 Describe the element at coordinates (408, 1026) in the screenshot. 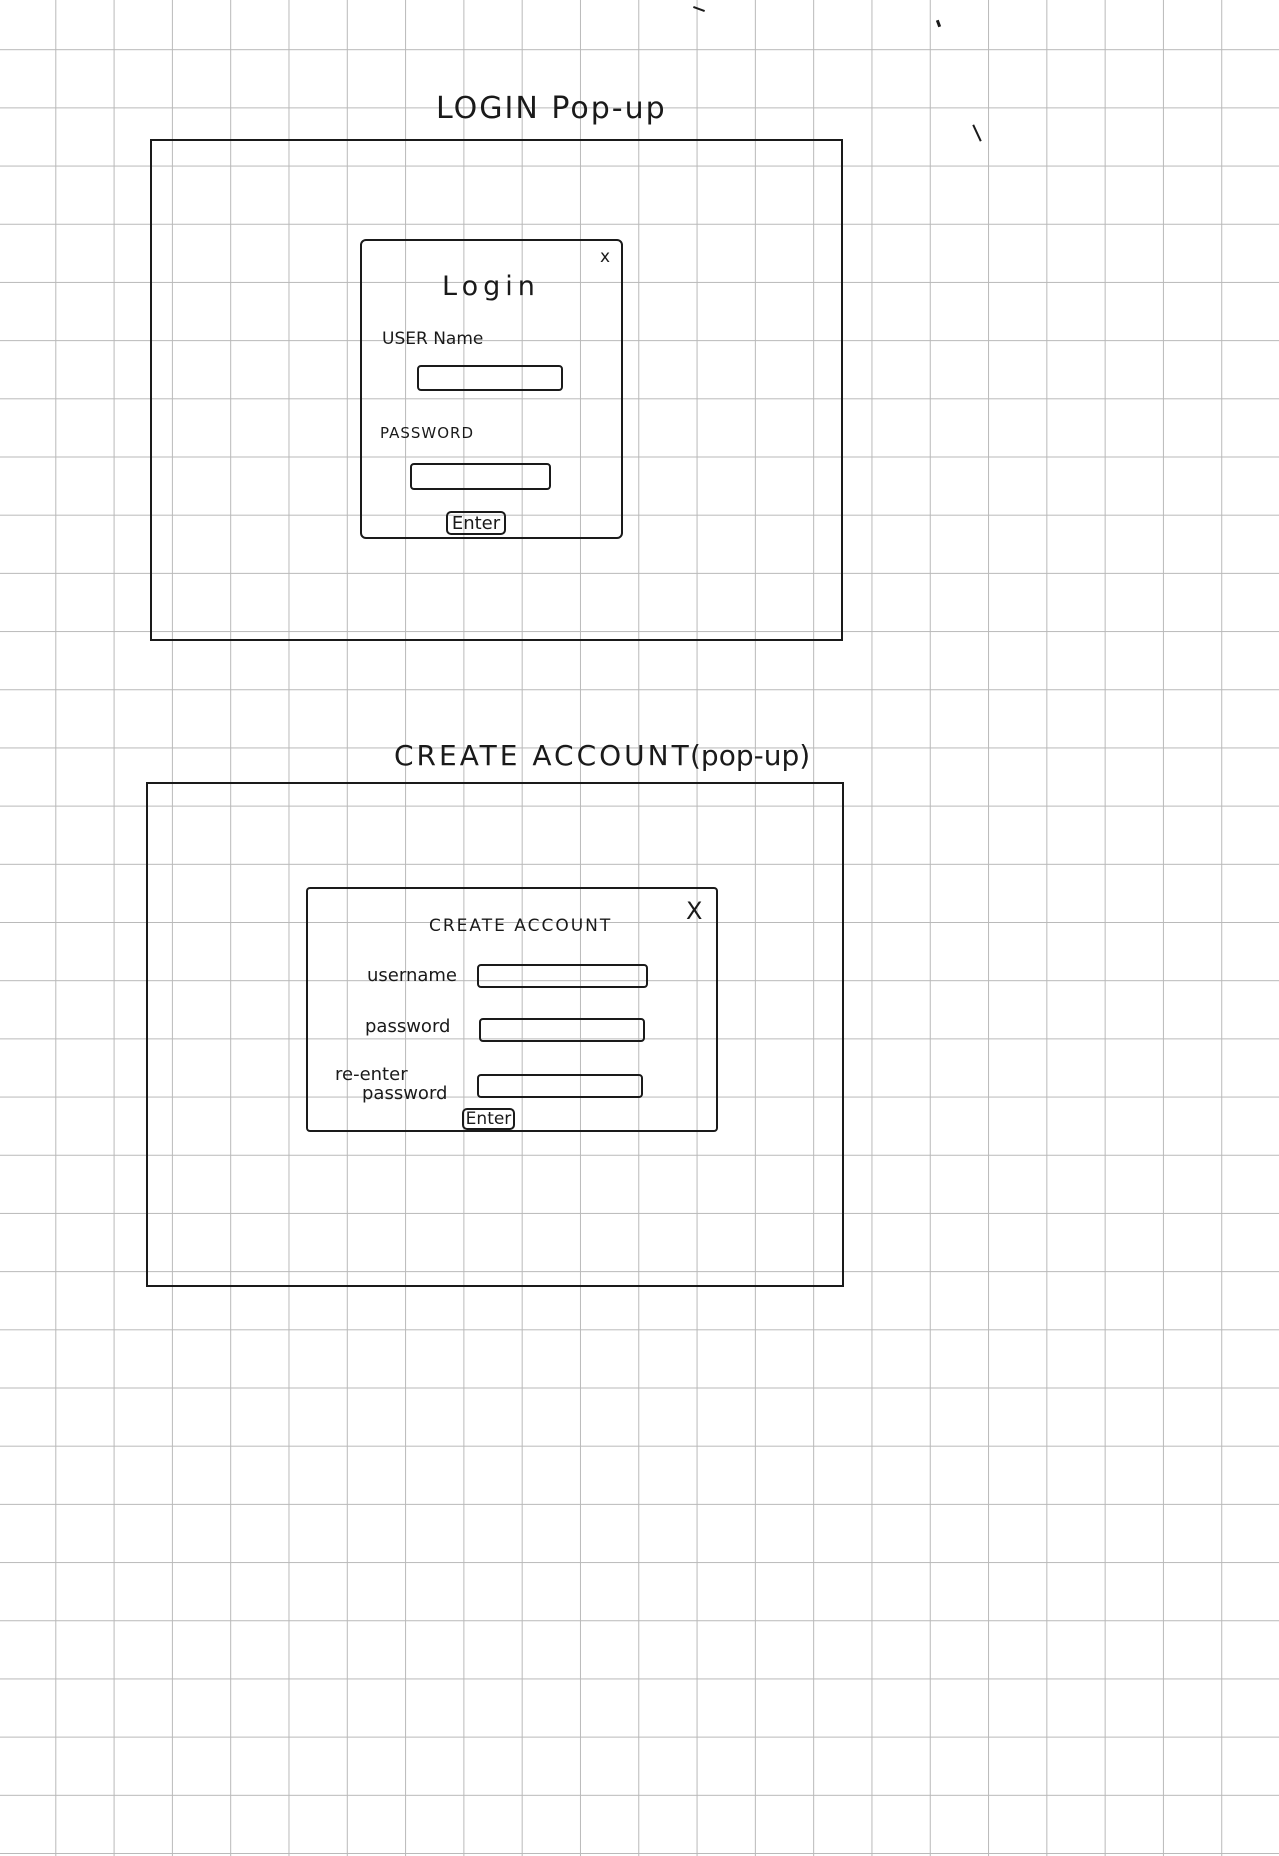

I see `password-label: password` at that location.